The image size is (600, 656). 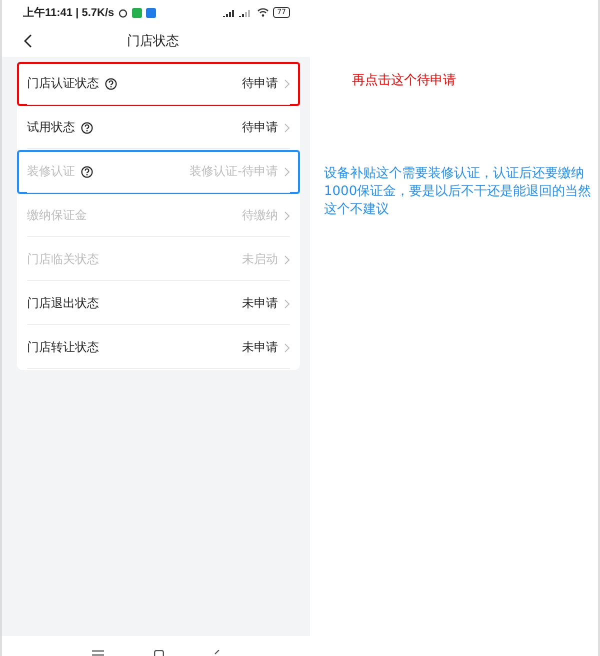 I want to click on status-time: 上午11:41 | 5.7K/s, so click(x=68, y=13).